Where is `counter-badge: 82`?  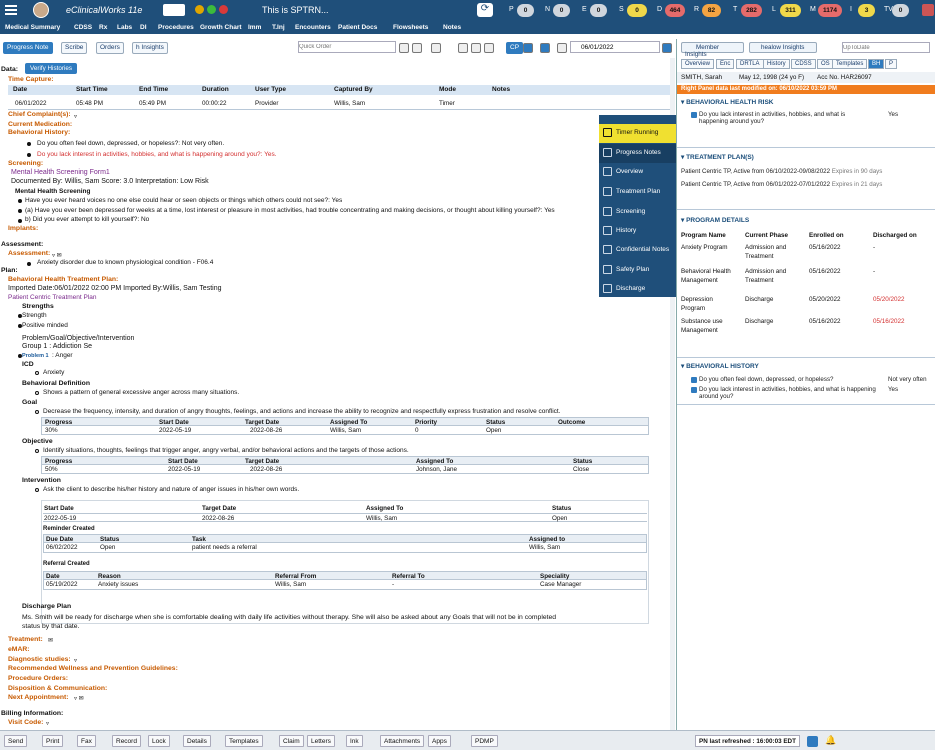 counter-badge: 82 is located at coordinates (711, 10).